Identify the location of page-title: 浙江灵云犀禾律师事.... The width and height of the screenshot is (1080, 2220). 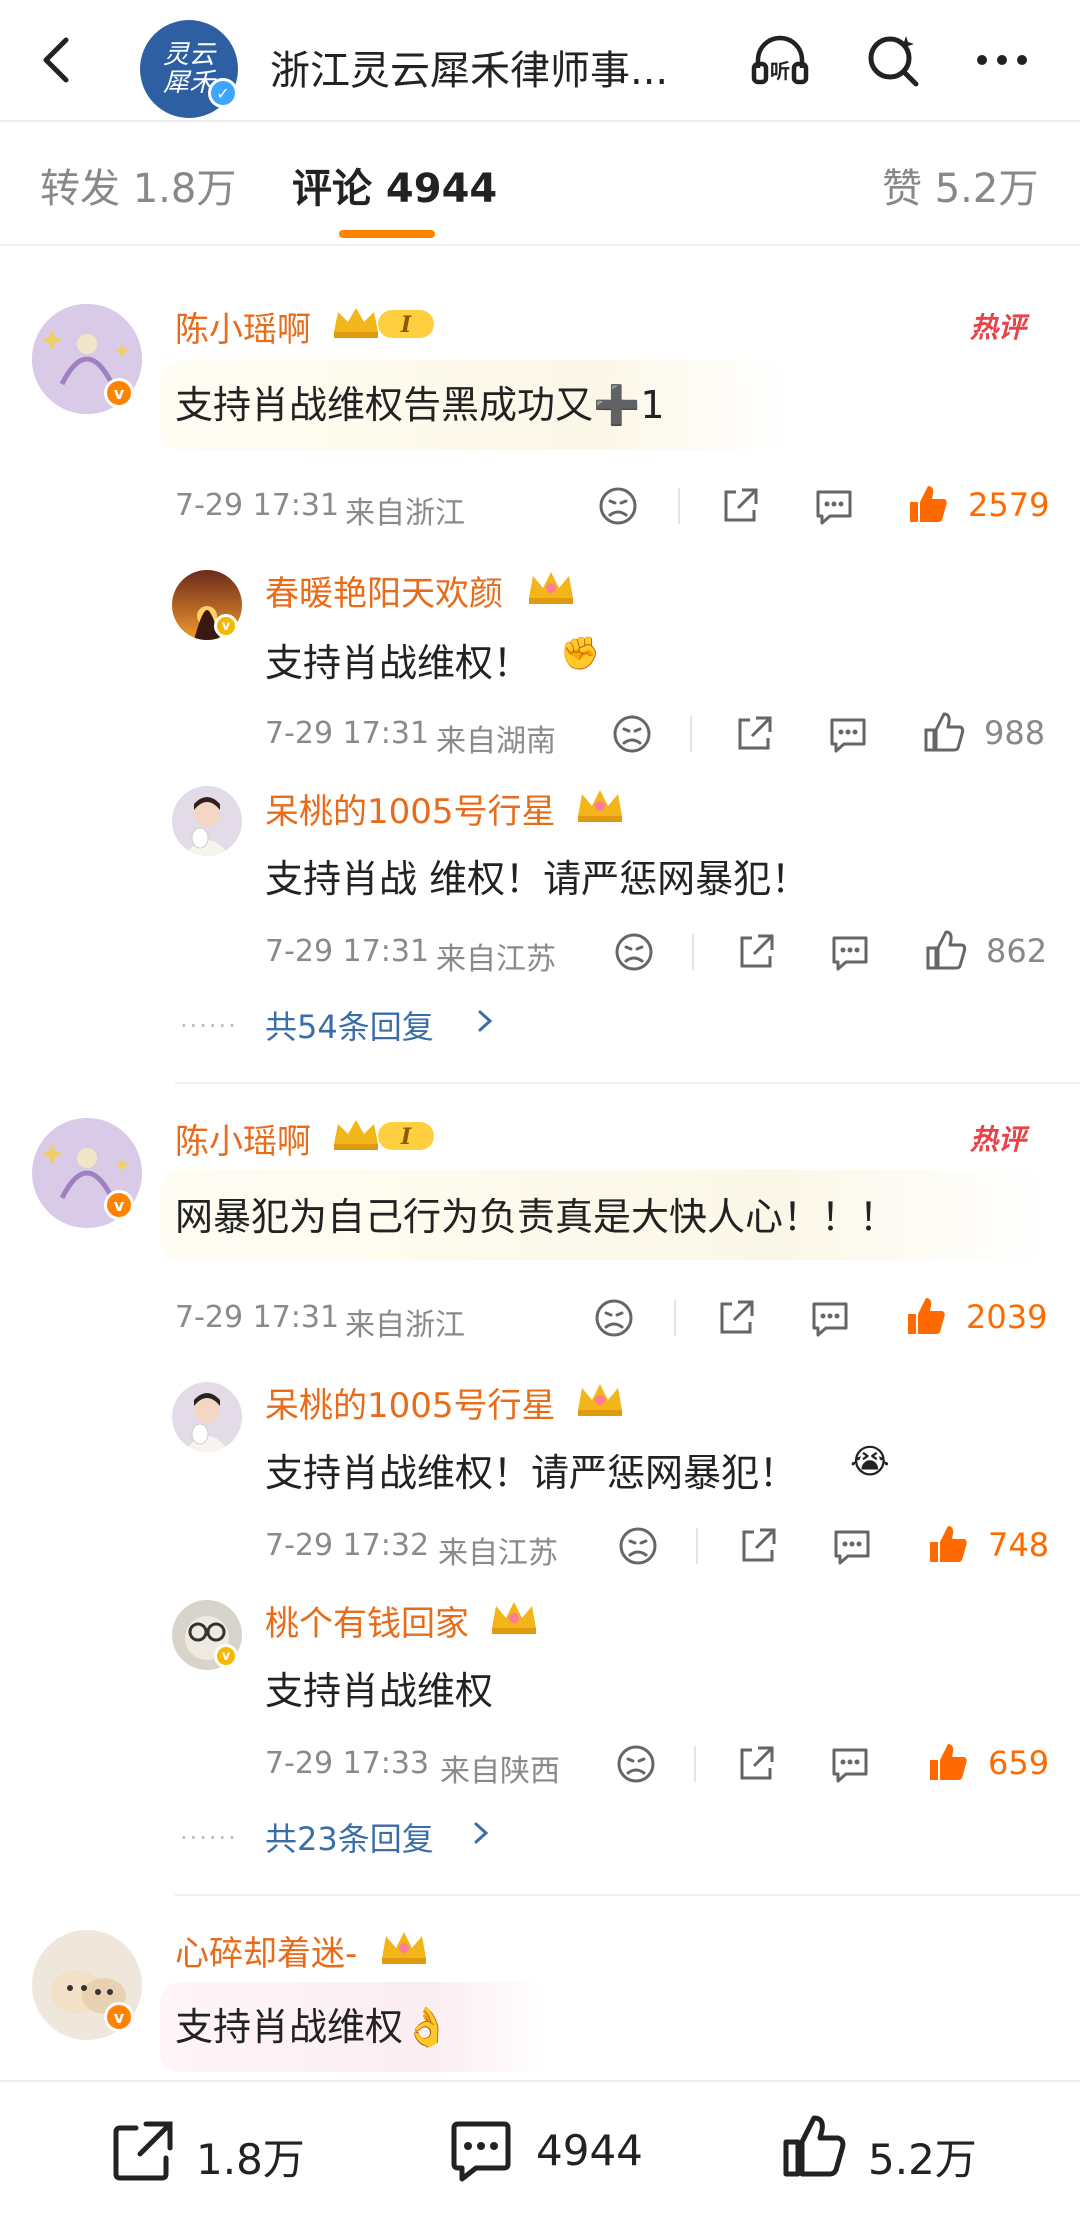
(469, 67).